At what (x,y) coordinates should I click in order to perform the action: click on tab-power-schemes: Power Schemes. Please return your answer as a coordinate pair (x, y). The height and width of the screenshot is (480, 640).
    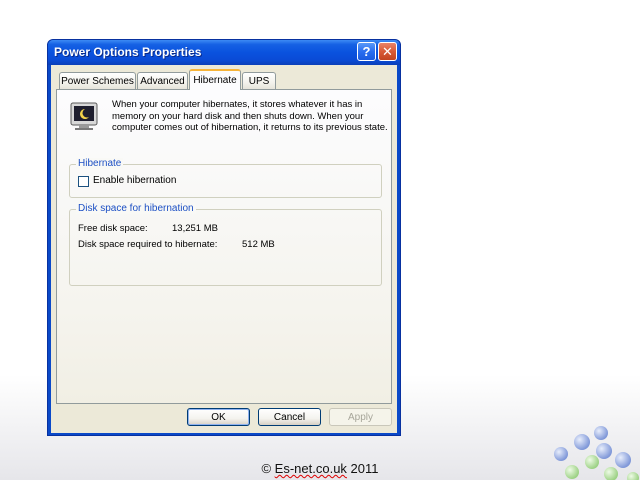
    Looking at the image, I should click on (97, 80).